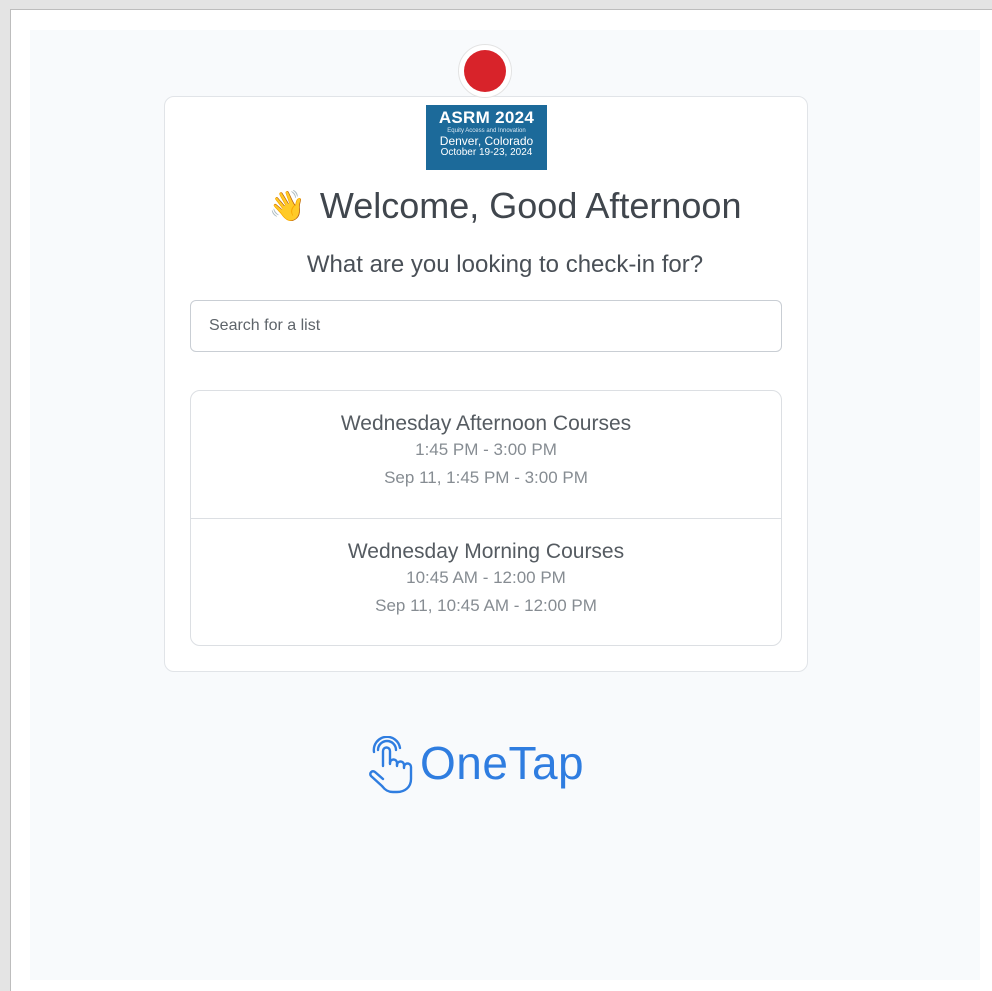 Image resolution: width=992 pixels, height=991 pixels. Describe the element at coordinates (486, 449) in the screenshot. I see `list-item-time: 1:45 PM - 3:00 PM` at that location.